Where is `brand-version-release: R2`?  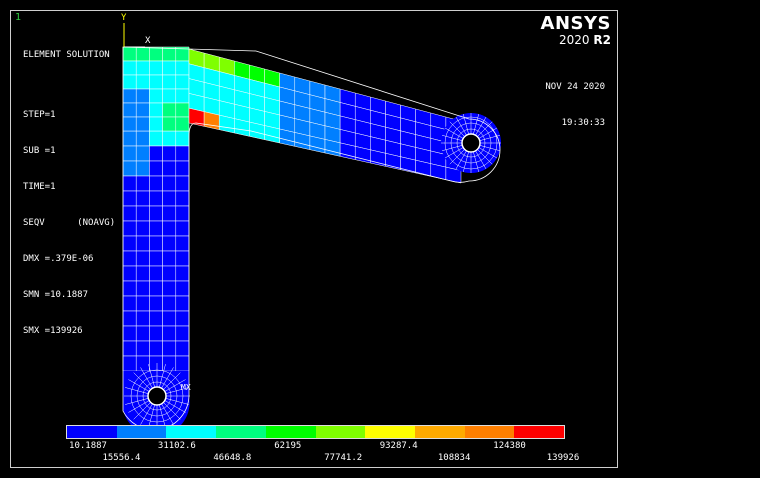
brand-version-release: R2 is located at coordinates (602, 40).